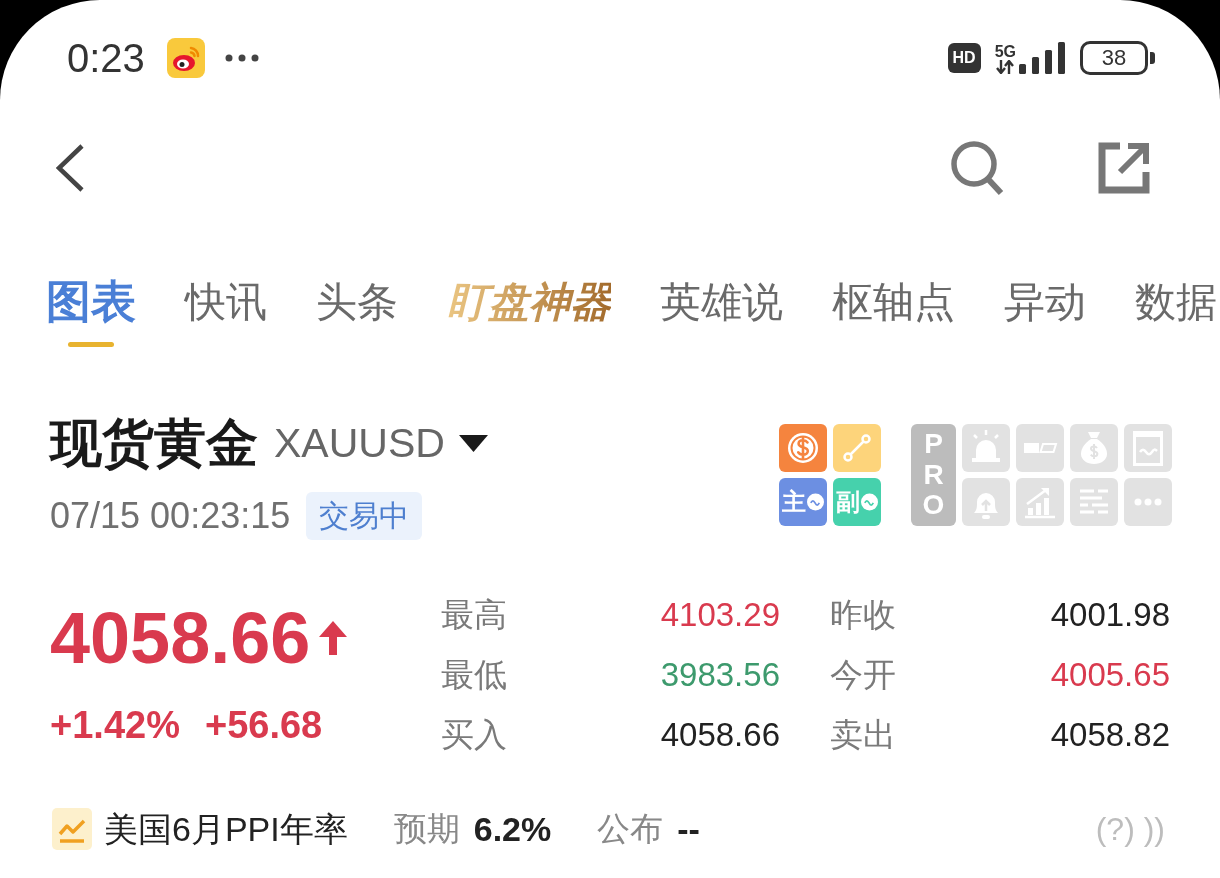 The image size is (1220, 878). Describe the element at coordinates (1148, 448) in the screenshot. I see `clipboard-chart-icon` at that location.